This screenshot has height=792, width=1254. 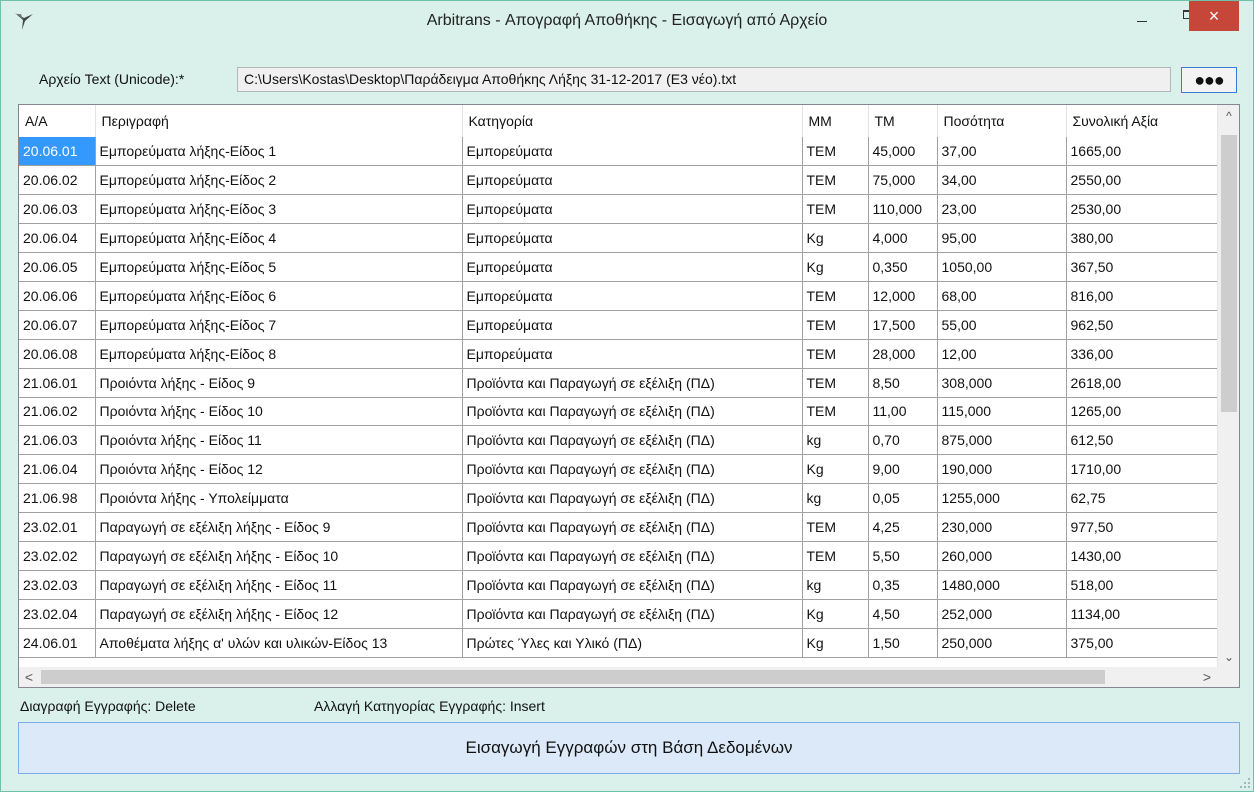 What do you see at coordinates (279, 412) in the screenshot?
I see `cell-description: Προιόντα λήξης - Είδος 10` at bounding box center [279, 412].